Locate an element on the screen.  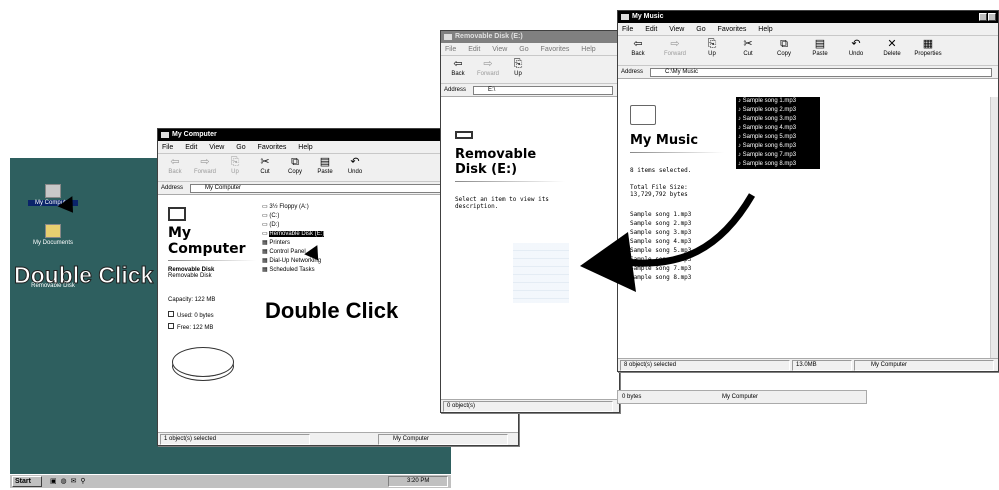
ghost-file-list is located at coordinates (541, 273).